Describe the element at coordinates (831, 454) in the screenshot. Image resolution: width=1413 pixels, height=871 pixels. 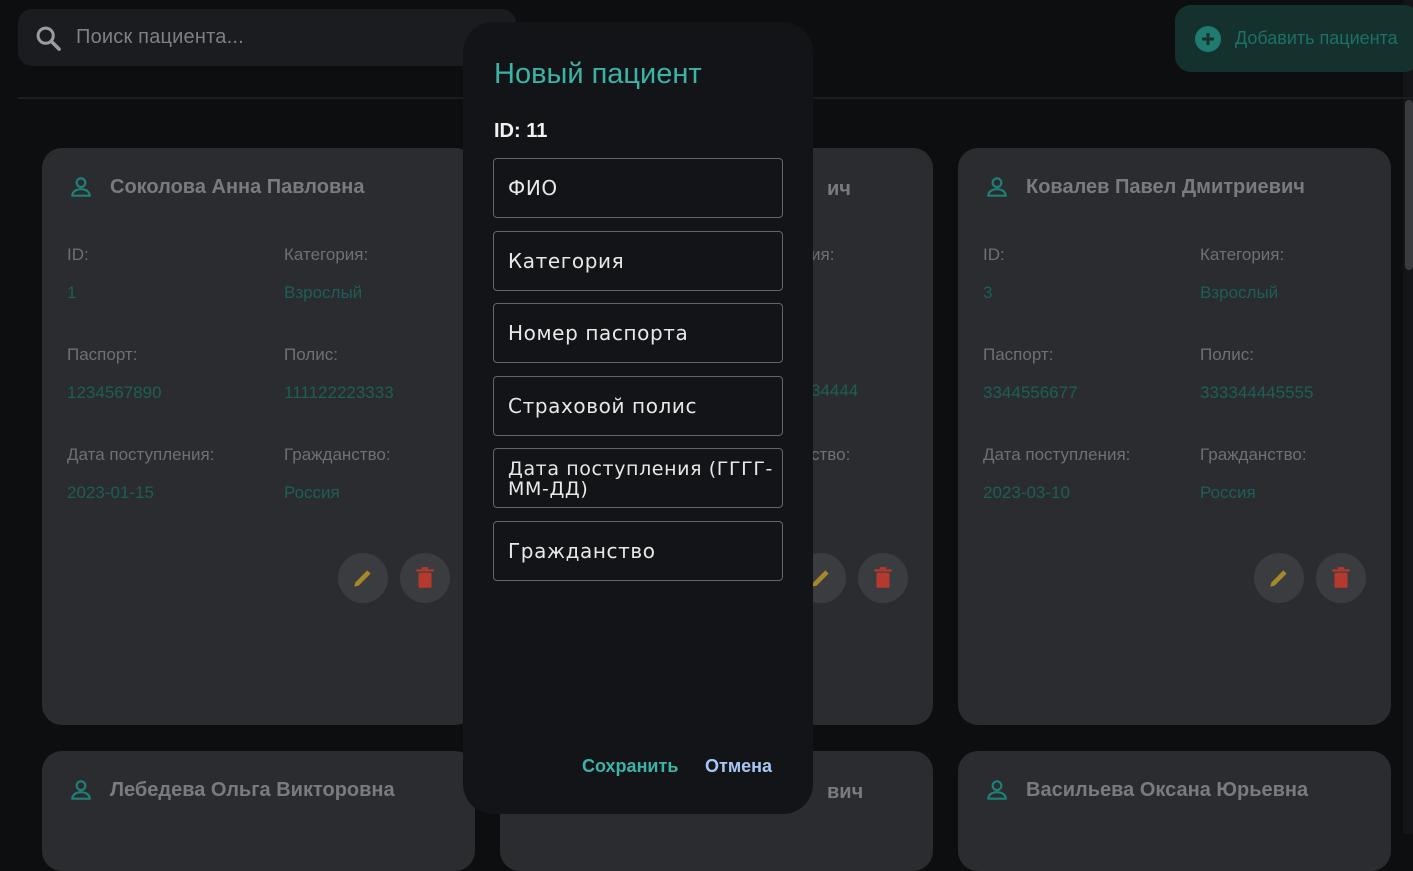
I see `citizenship-label-partial: ство:` at that location.